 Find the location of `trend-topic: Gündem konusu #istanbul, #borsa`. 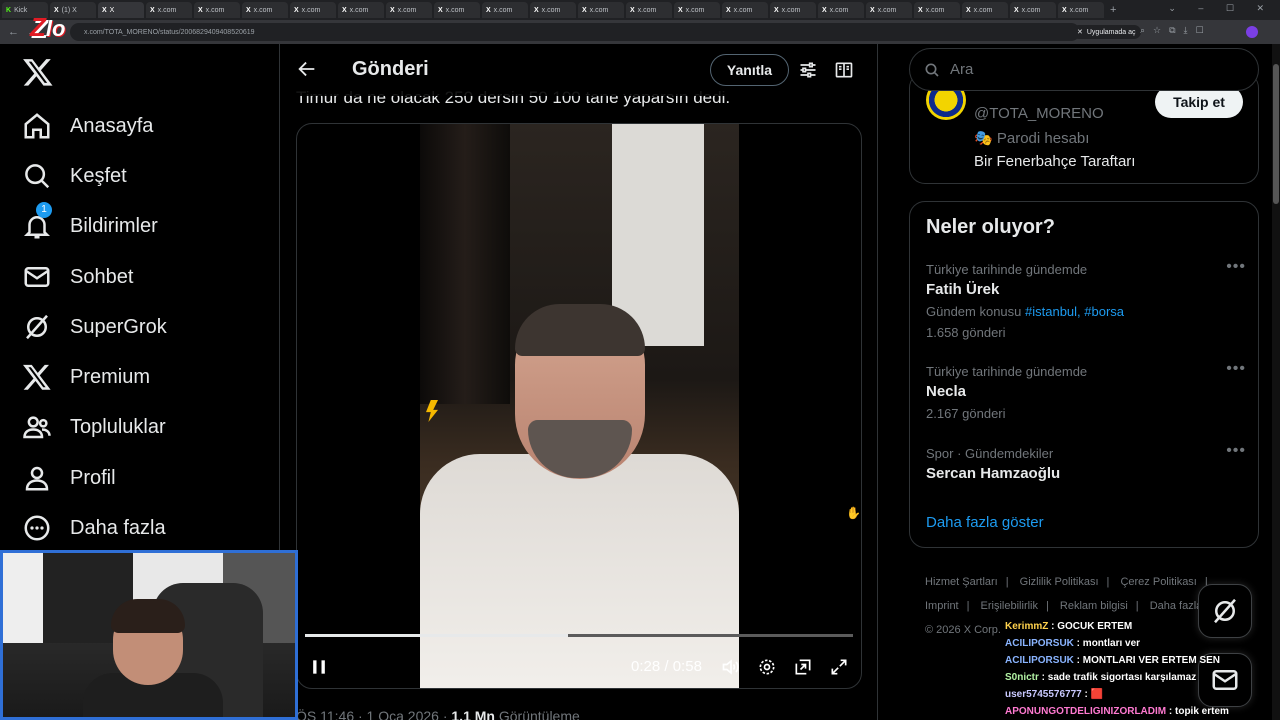

trend-topic: Gündem konusu #istanbul, #borsa is located at coordinates (1025, 311).